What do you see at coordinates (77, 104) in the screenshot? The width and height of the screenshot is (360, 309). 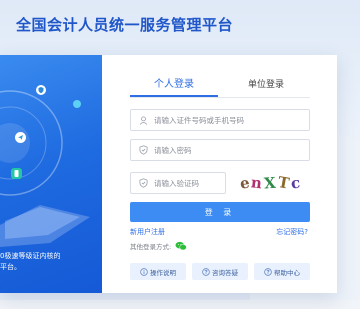 I see `dot-badge-icon` at bounding box center [77, 104].